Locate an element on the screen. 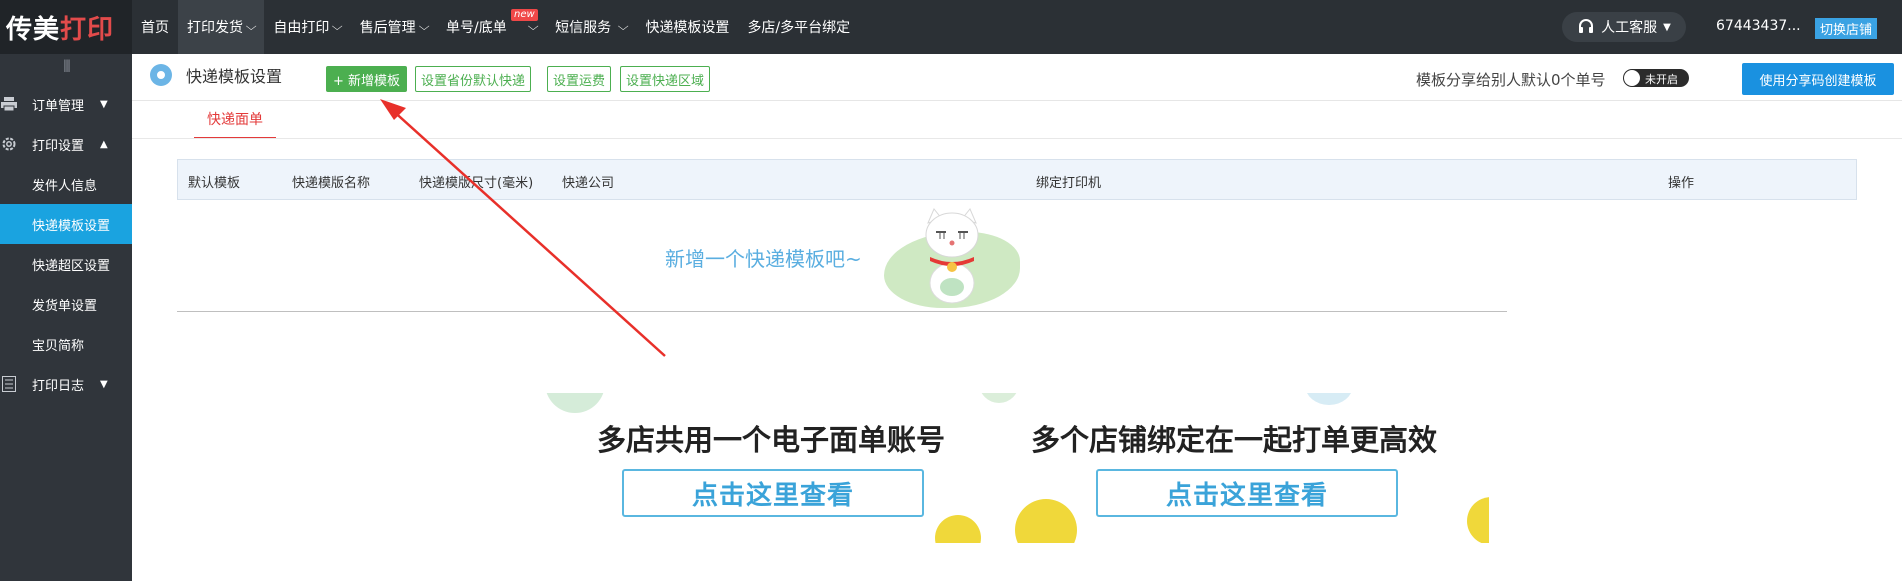 The image size is (1902, 581). nav-after-sales: 售后管理 ⌵ is located at coordinates (394, 27).